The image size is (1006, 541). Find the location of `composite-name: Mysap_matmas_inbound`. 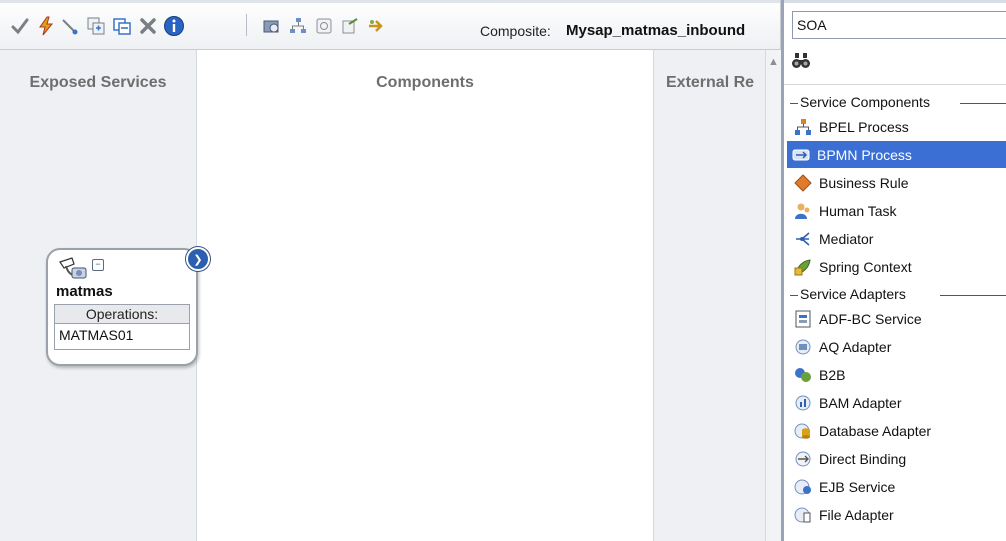

composite-name: Mysap_matmas_inbound is located at coordinates (656, 30).